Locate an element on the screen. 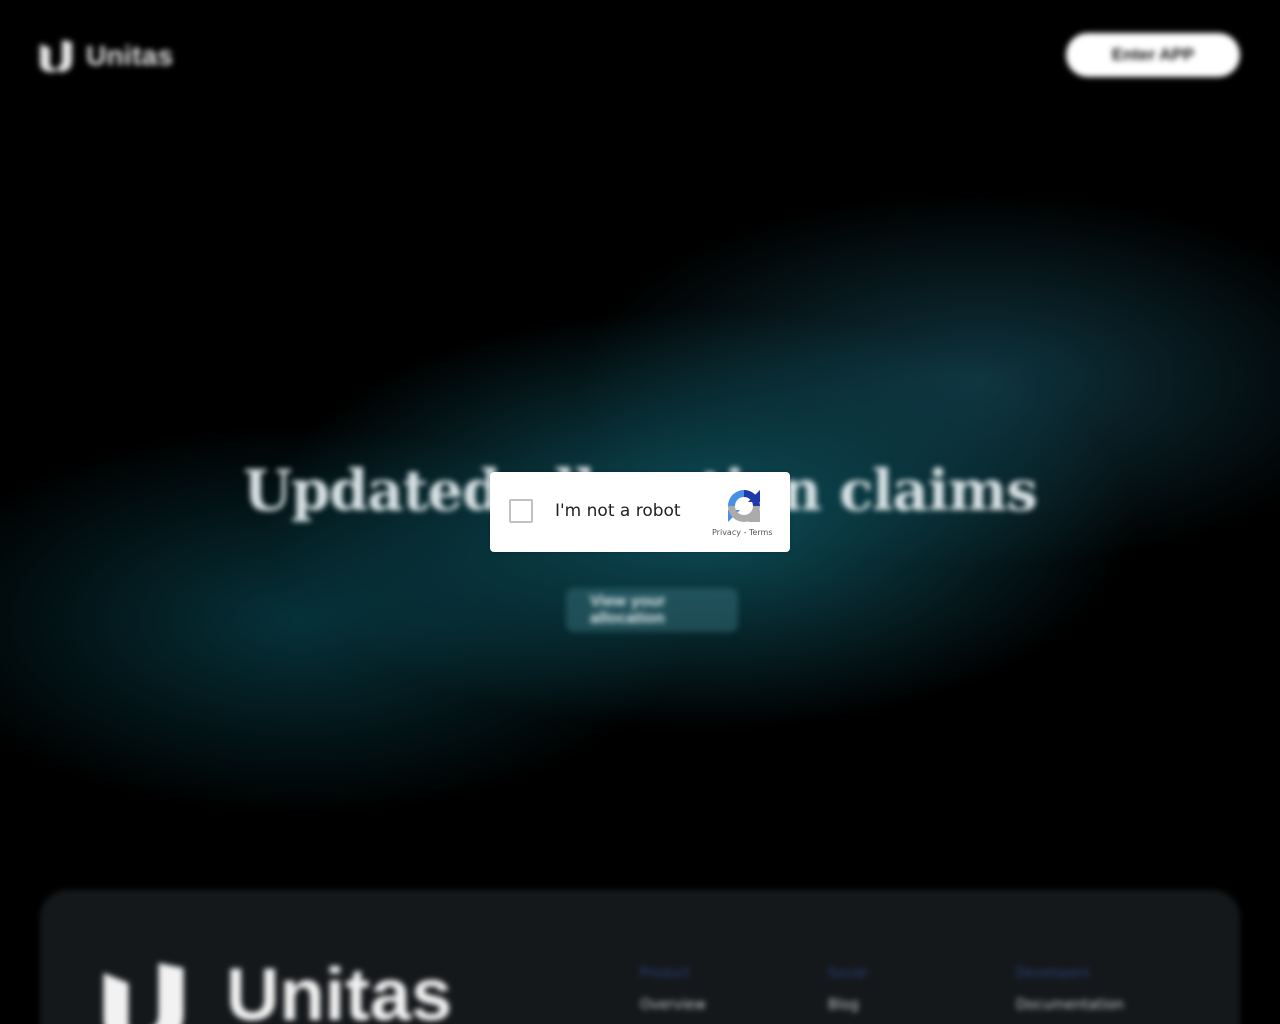 The image size is (1280, 1024). footer-link-blog: Blog is located at coordinates (847, 1005).